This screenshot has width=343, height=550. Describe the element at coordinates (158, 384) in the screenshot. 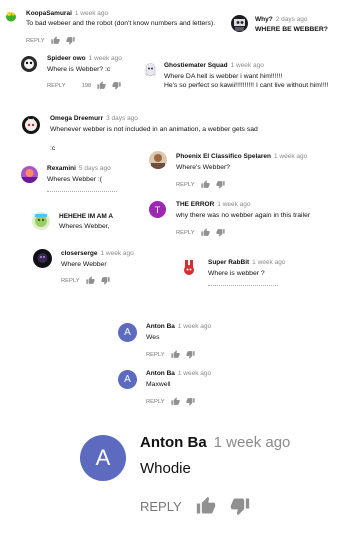

I see `comment-text: Maxwell` at that location.